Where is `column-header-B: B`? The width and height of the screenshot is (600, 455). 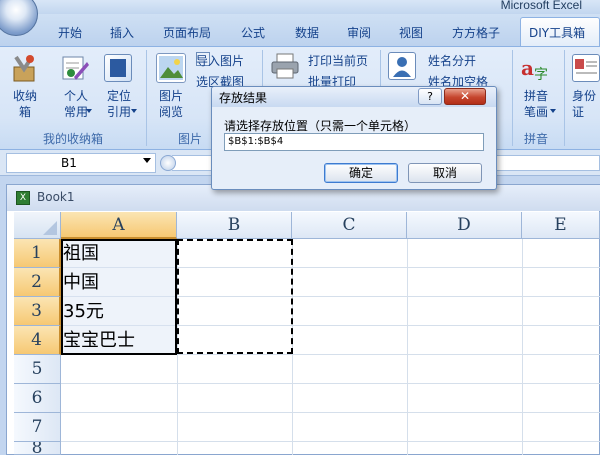 column-header-B: B is located at coordinates (234, 225).